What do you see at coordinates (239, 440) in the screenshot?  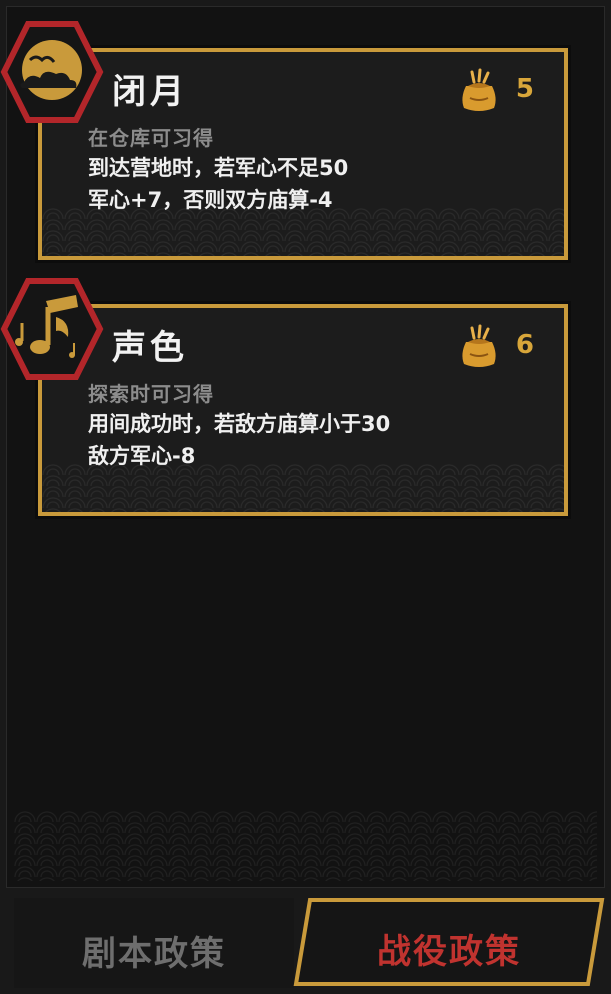 I see `policy-description: 用间成功时，若敌方庙算小于30 敌方军心-8` at bounding box center [239, 440].